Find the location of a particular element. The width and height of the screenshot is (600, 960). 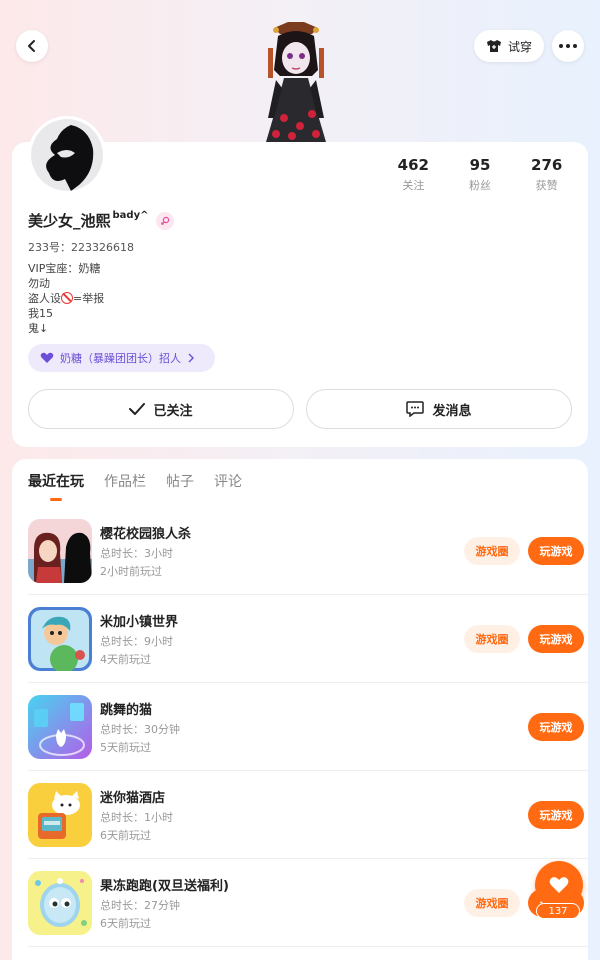

stat-following-label: 关注 is located at coordinates (413, 185).